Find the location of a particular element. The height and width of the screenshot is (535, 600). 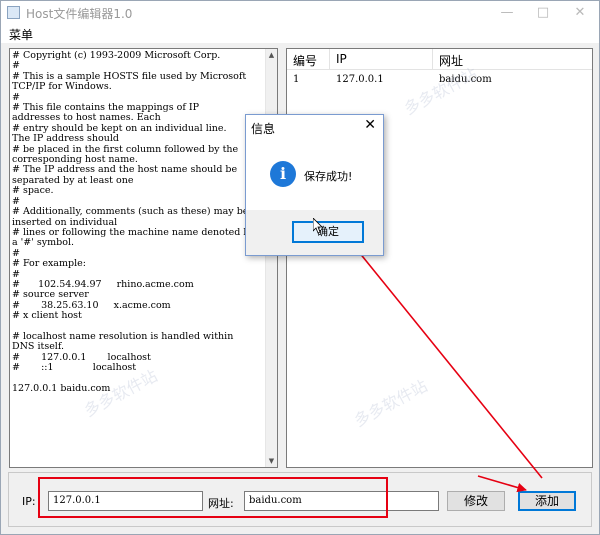

scroll-down-icon: ▼ is located at coordinates (271, 461).